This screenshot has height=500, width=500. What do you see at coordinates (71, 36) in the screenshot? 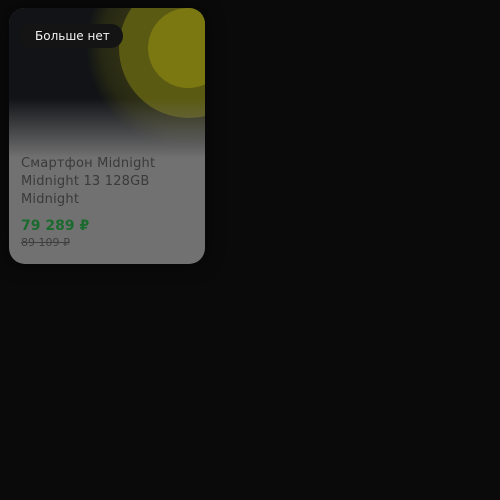
I see `out-of-stock-badge: Больше нет` at bounding box center [71, 36].